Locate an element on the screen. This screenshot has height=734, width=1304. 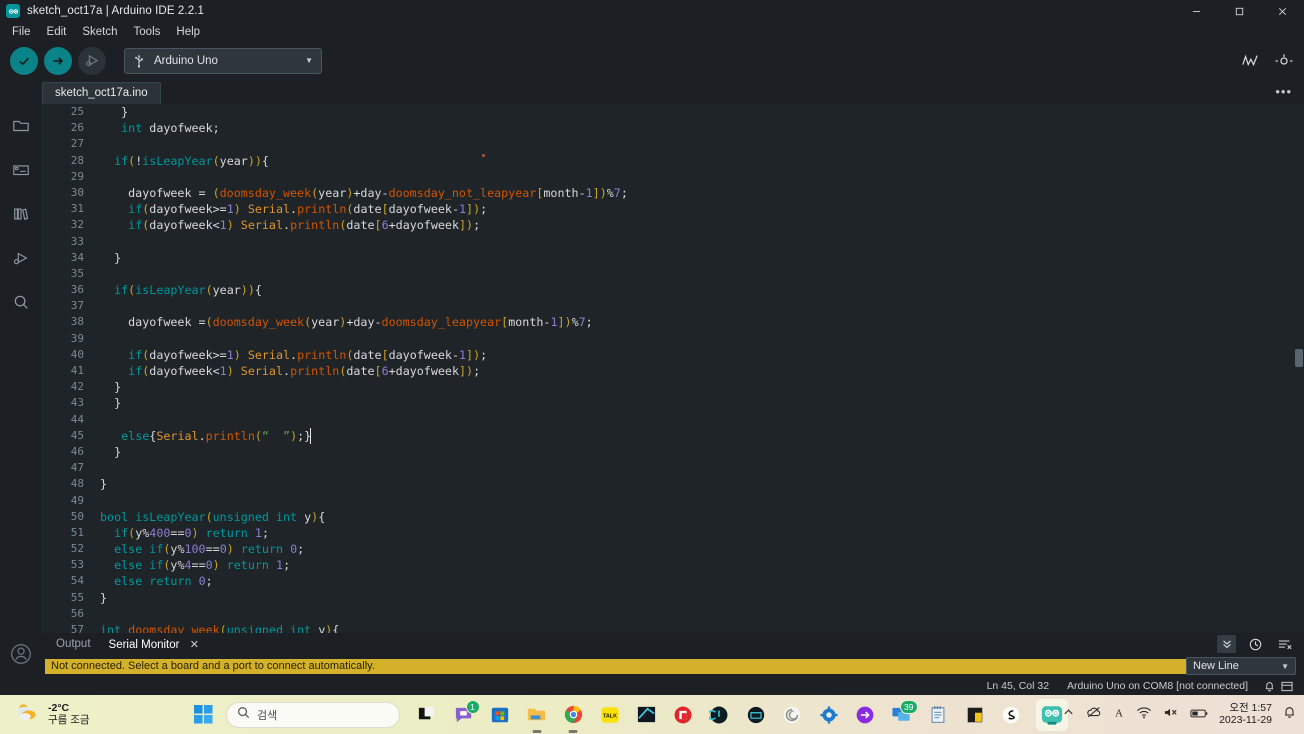
taskbar-clock: 오전 1:57 2023-11-29 is located at coordinates (1245, 714).